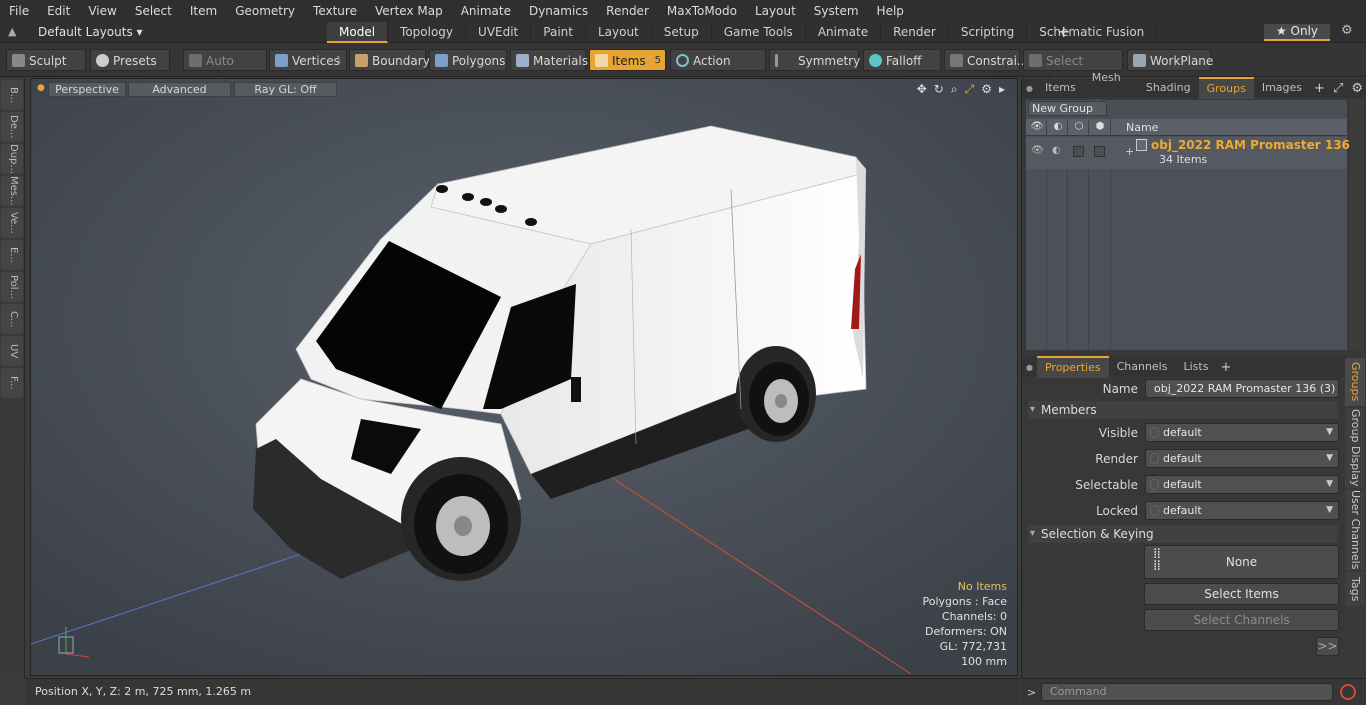  I want to click on row-render-icon: ◐, so click(1056, 150).